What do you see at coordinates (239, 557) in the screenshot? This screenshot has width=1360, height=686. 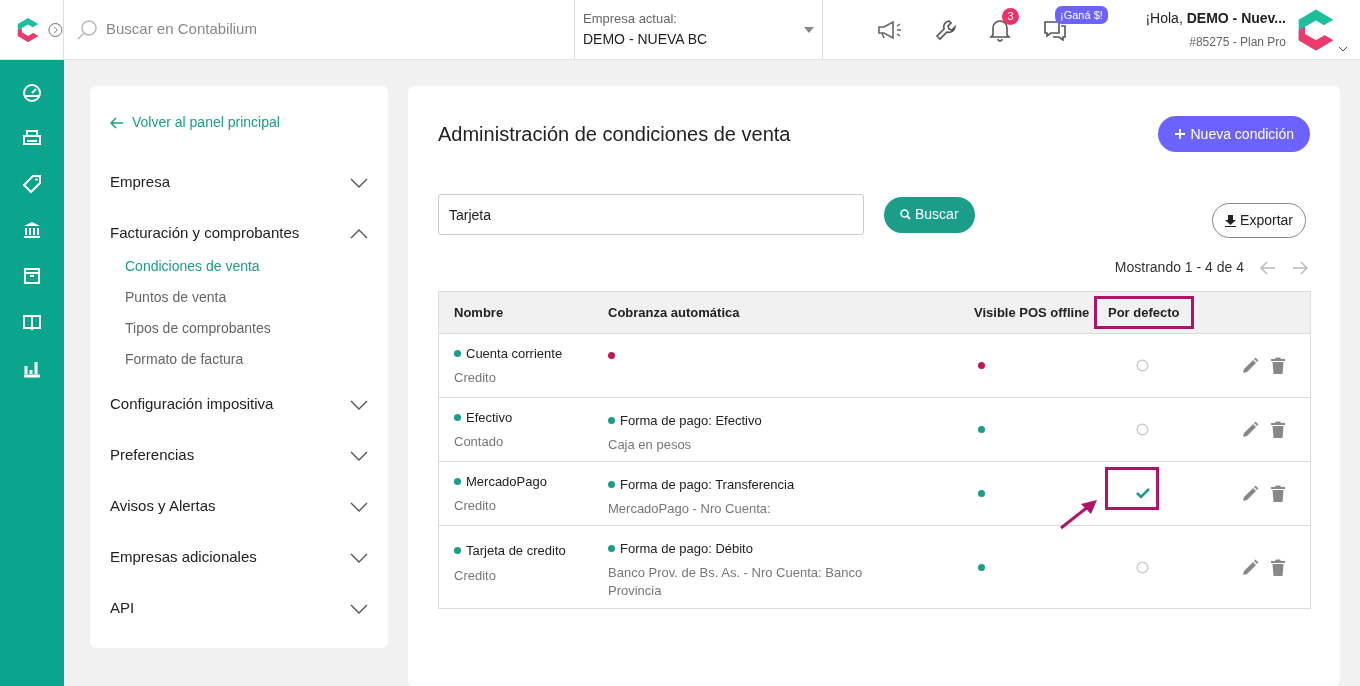 I see `section-header: Empresas adicionales` at bounding box center [239, 557].